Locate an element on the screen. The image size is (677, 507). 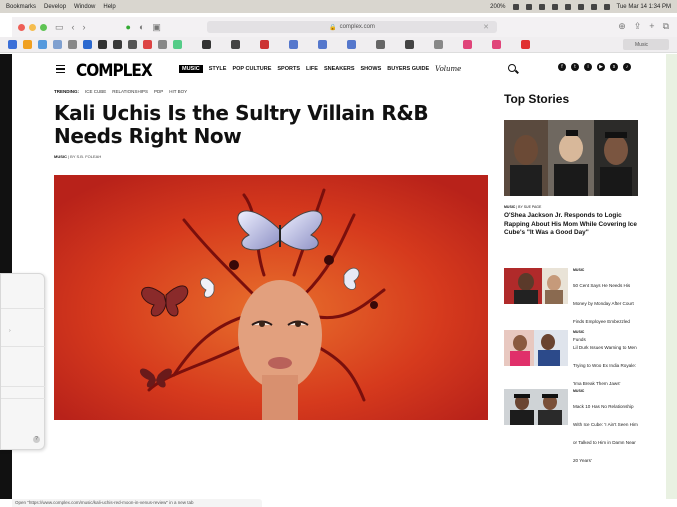
clock: Tue Mar 14 1:34 PM is located at coordinates (644, 7).